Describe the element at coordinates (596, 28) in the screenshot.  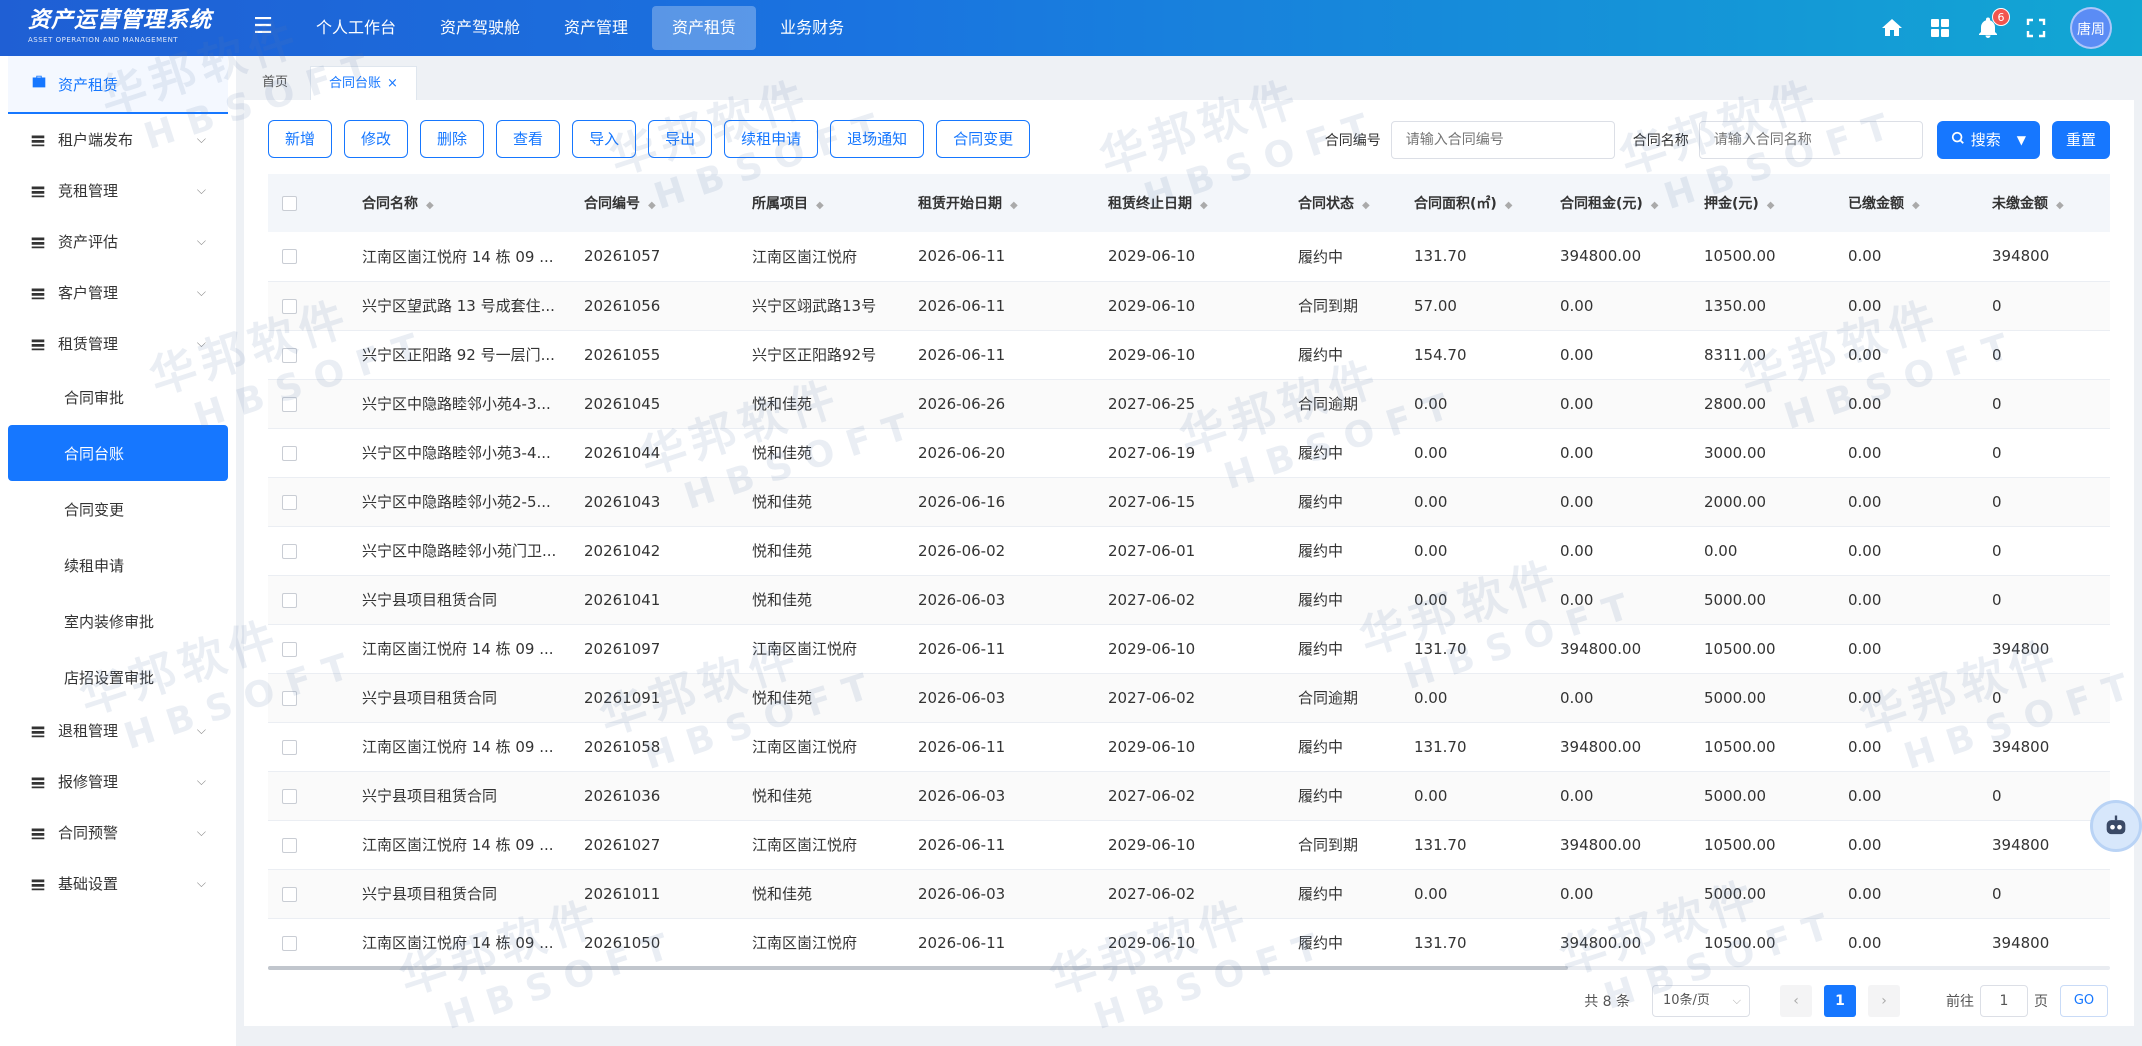
I see `top-nav-item: 资产管理` at that location.